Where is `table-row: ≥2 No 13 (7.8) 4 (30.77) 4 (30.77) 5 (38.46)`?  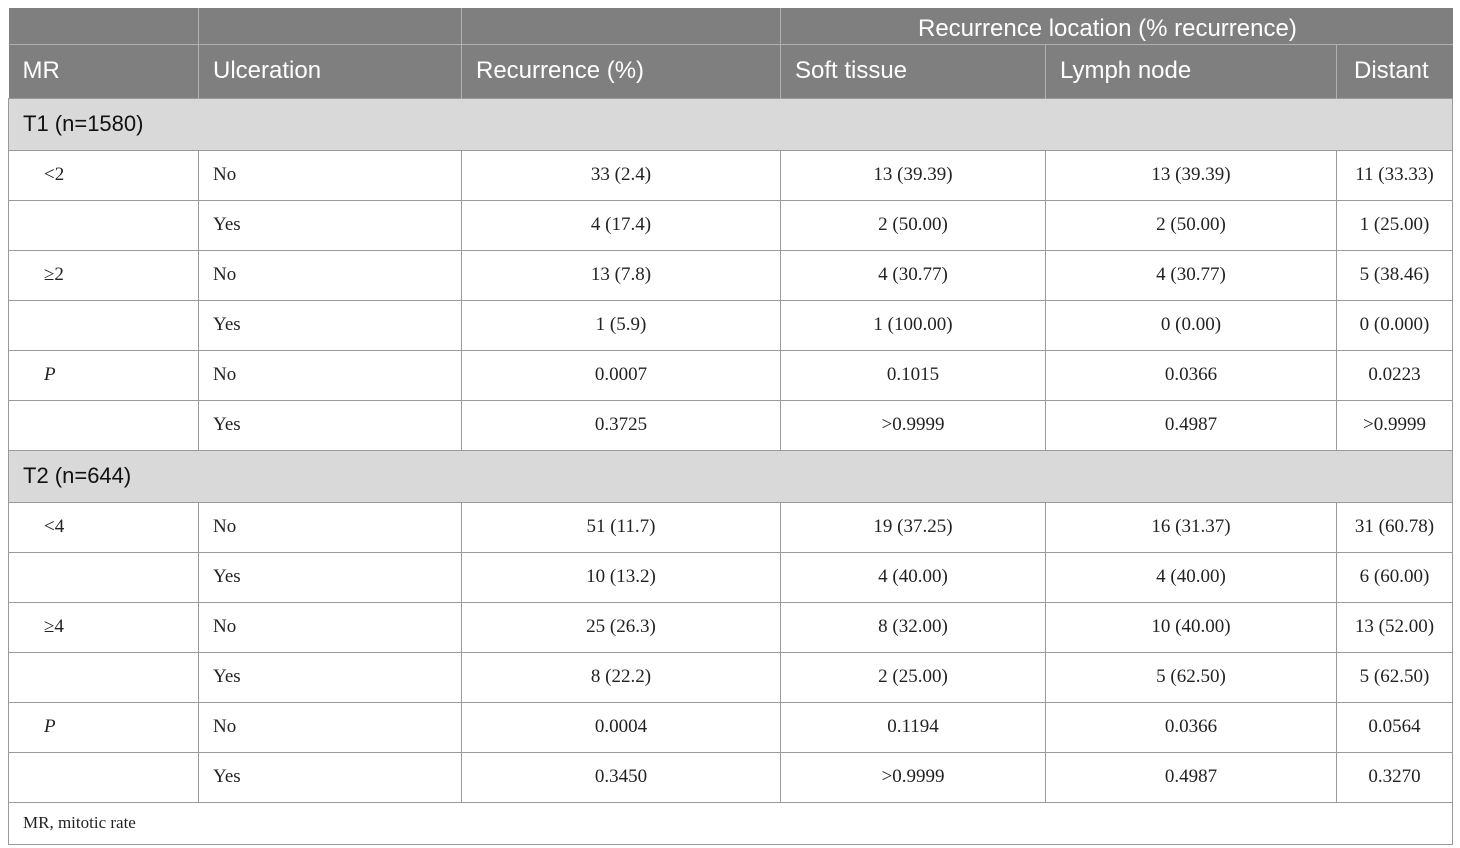 table-row: ≥2 No 13 (7.8) 4 (30.77) 4 (30.77) 5 (38.46) is located at coordinates (730, 275).